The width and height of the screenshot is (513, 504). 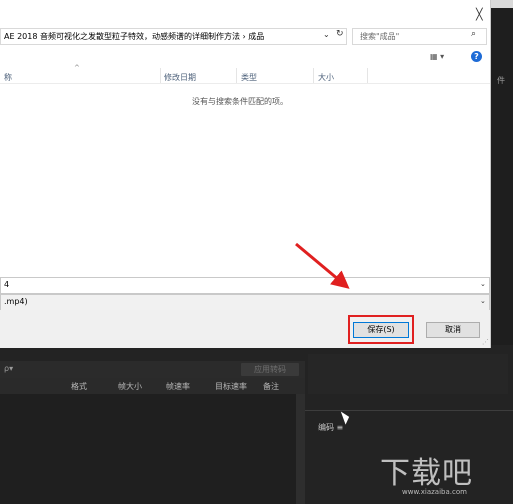 What do you see at coordinates (426, 473) in the screenshot?
I see `watermark-logo: 下载吧` at bounding box center [426, 473].